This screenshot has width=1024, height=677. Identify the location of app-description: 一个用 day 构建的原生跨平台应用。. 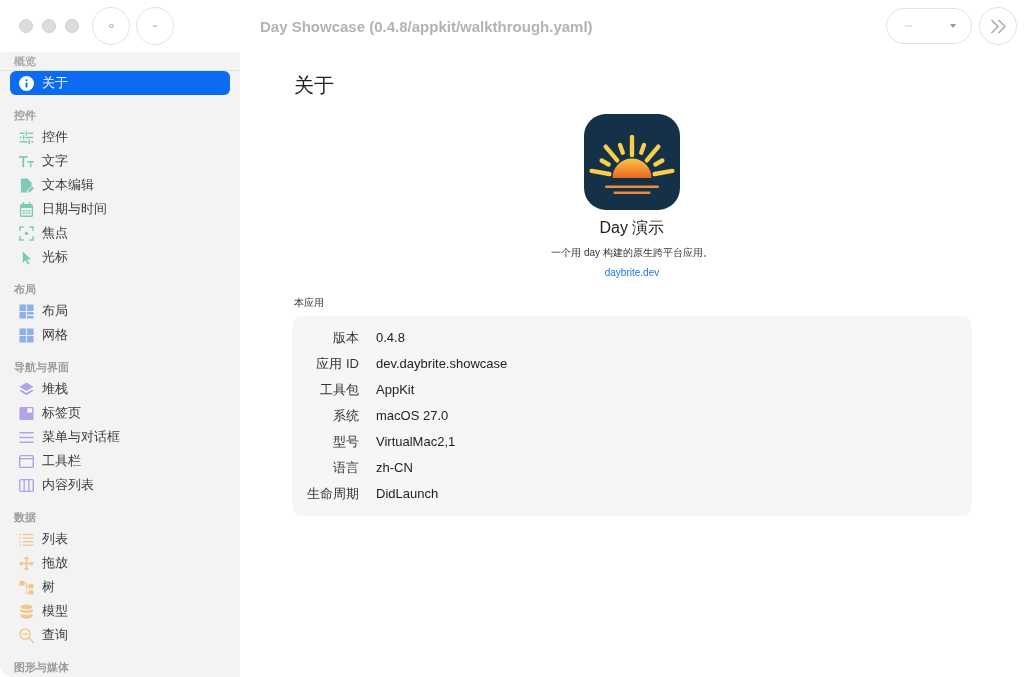
(632, 253).